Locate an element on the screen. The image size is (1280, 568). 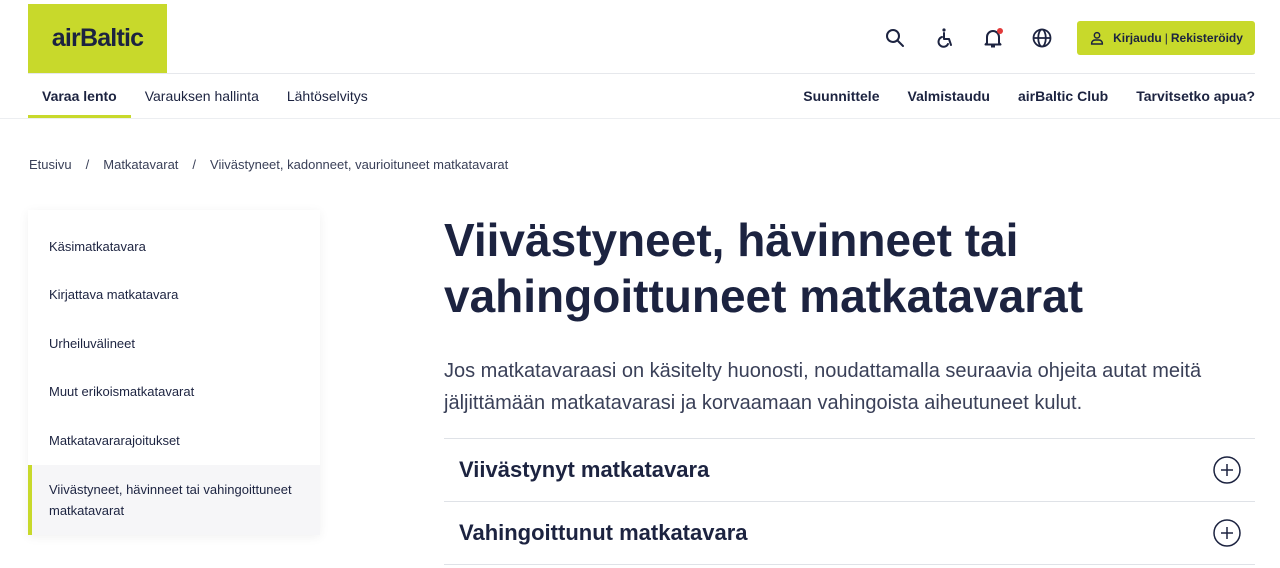
accordion-viivastynyt-matkatavara: Viivästynyt matkatavara is located at coordinates (849, 470).